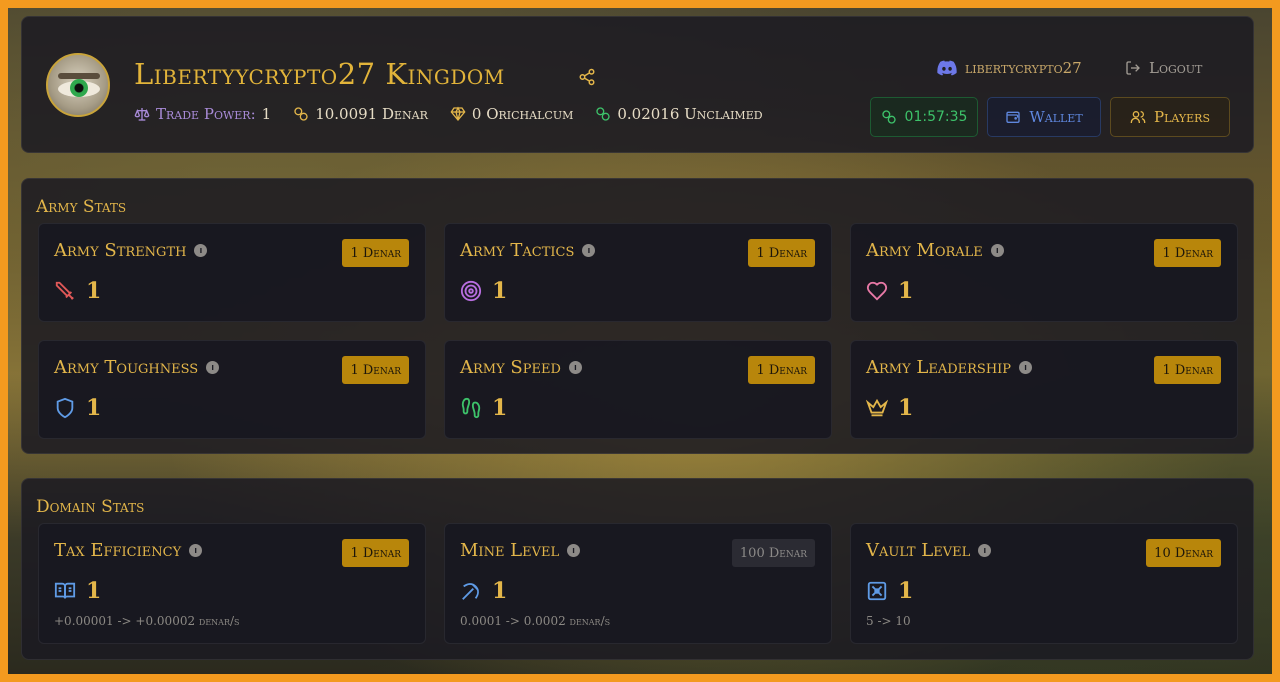 Image resolution: width=1280 pixels, height=682 pixels. I want to click on gem-icon, so click(458, 114).